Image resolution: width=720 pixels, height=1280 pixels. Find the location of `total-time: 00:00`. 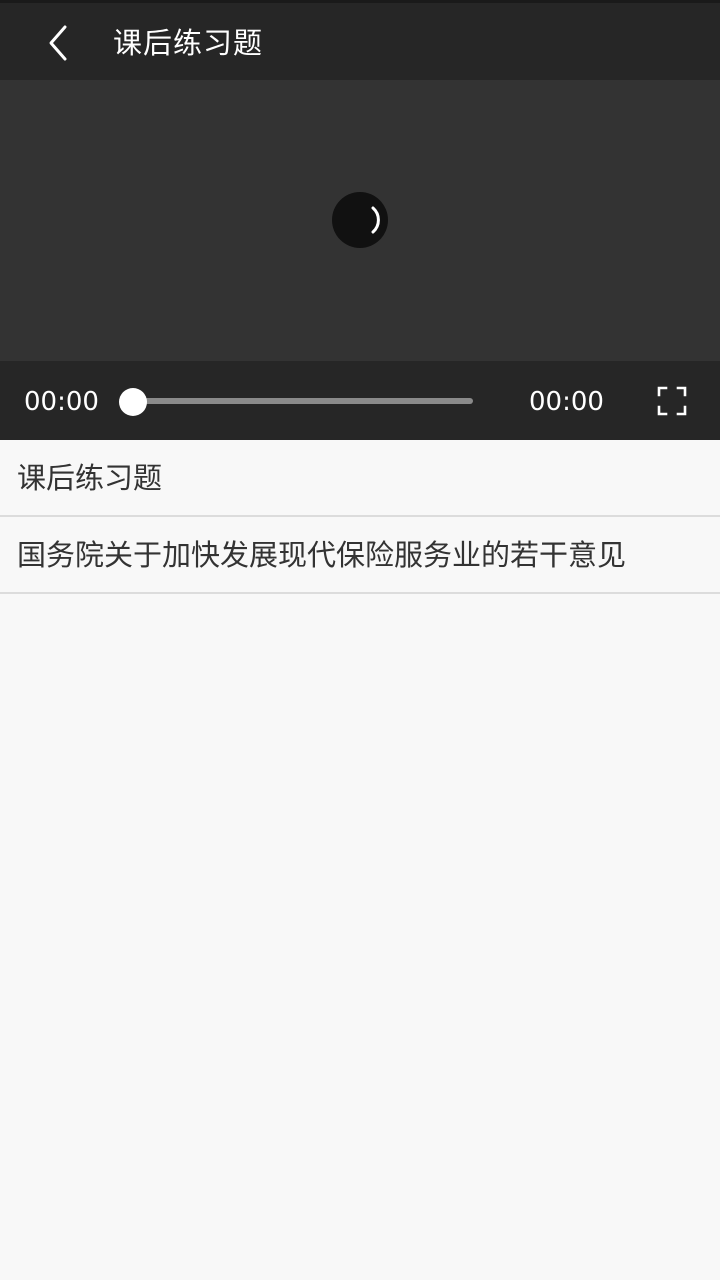

total-time: 00:00 is located at coordinates (566, 402).